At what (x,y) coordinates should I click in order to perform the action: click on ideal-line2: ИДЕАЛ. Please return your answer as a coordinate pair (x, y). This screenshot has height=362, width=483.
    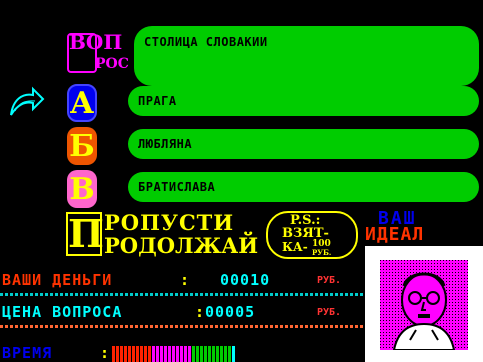
    Looking at the image, I should click on (395, 234).